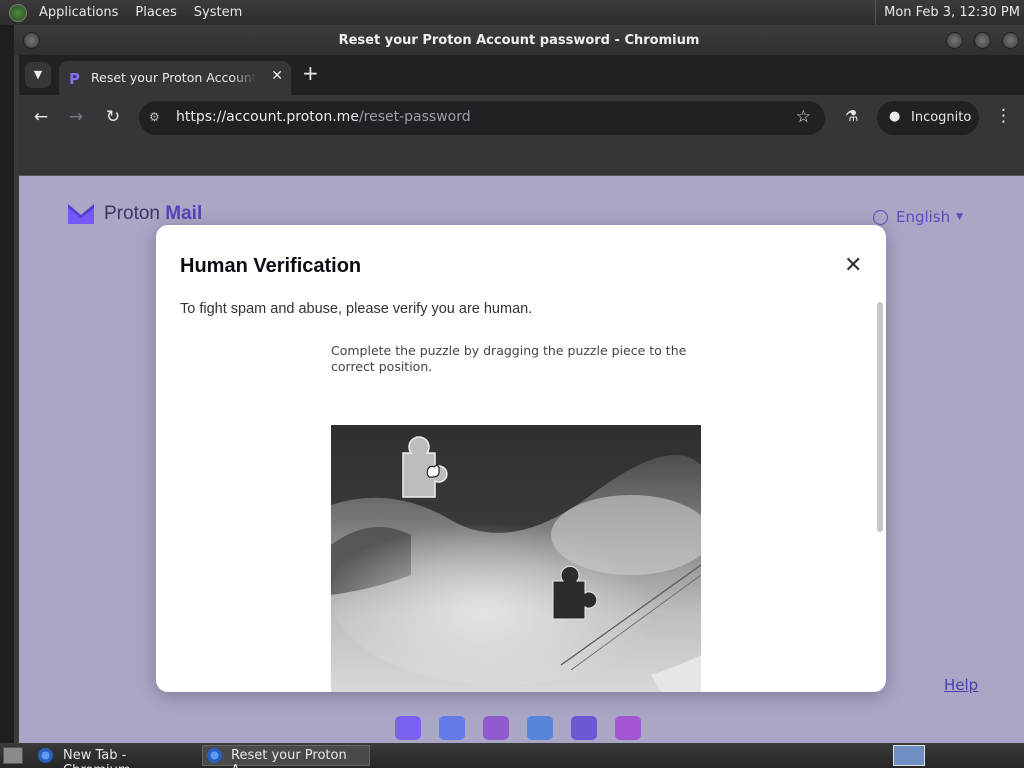 The height and width of the screenshot is (768, 1024). Describe the element at coordinates (452, 728) in the screenshot. I see `calendar-app-icon` at that location.